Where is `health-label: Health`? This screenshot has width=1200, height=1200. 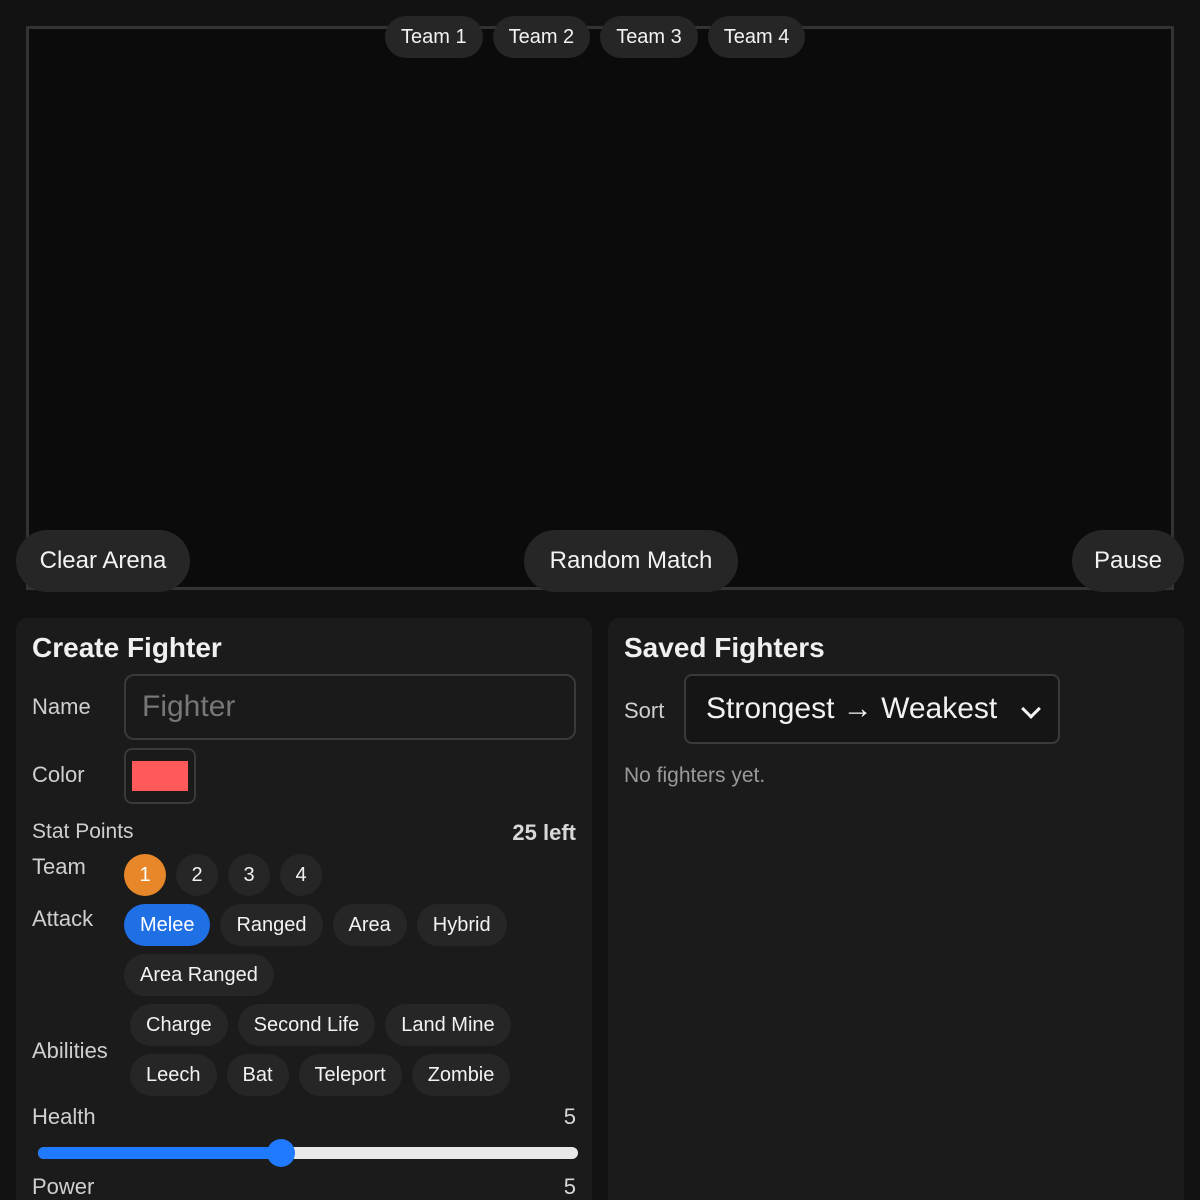 health-label: Health is located at coordinates (64, 1116).